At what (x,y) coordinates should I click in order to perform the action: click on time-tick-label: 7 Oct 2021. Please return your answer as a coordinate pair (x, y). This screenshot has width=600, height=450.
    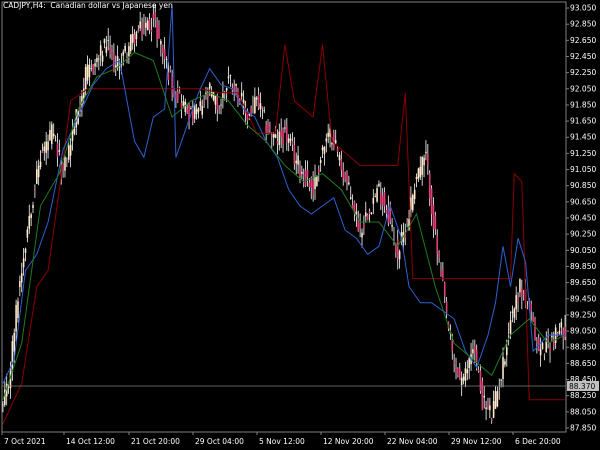
    Looking at the image, I should click on (25, 441).